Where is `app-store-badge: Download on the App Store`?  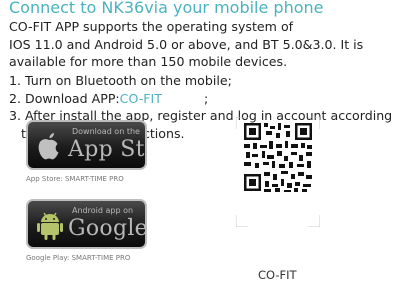 app-store-badge: Download on the App Store is located at coordinates (86, 145).